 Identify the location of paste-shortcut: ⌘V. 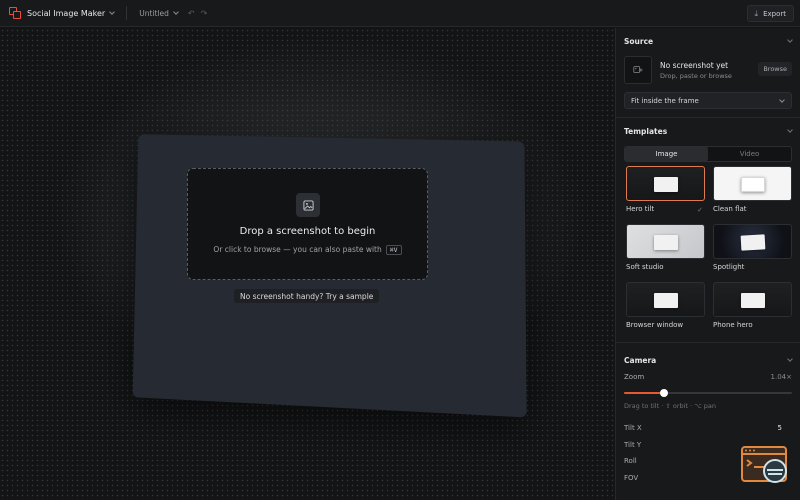
(393, 250).